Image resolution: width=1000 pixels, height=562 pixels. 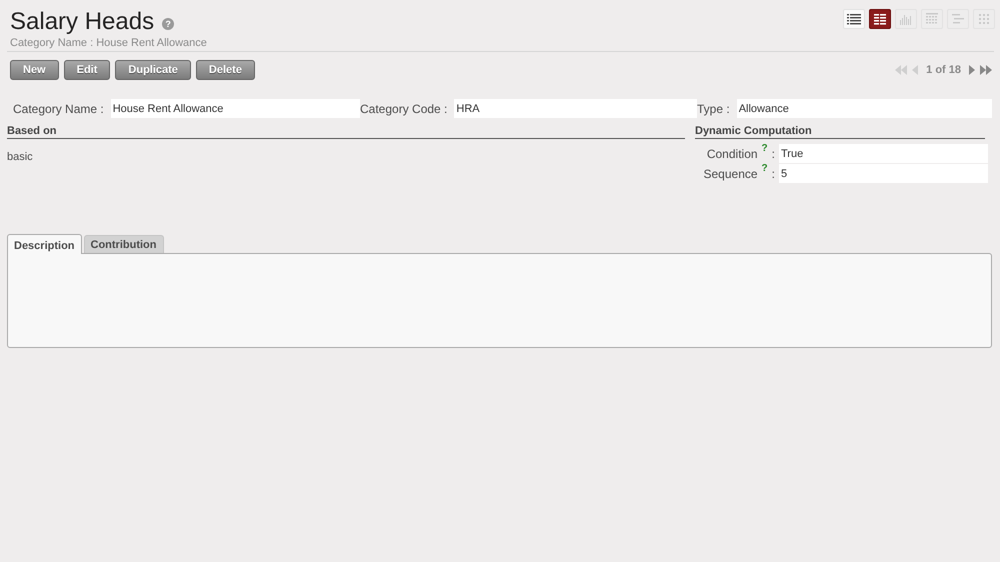 What do you see at coordinates (972, 70) in the screenshot?
I see `next-page-icon` at bounding box center [972, 70].